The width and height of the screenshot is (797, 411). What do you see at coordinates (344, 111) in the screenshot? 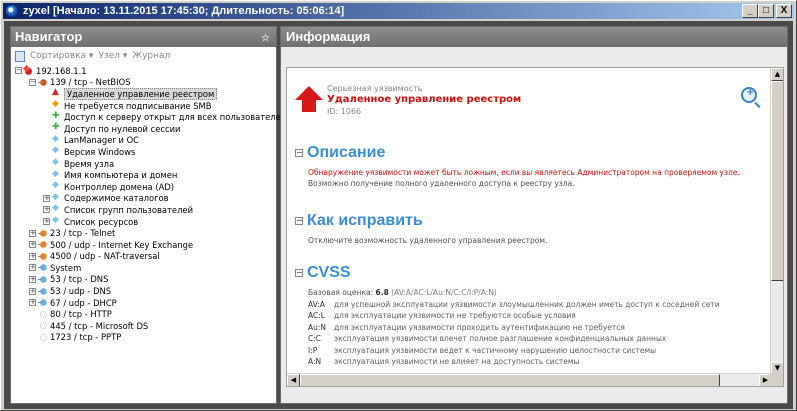
I see `vuln-id: ID: 1066` at bounding box center [344, 111].